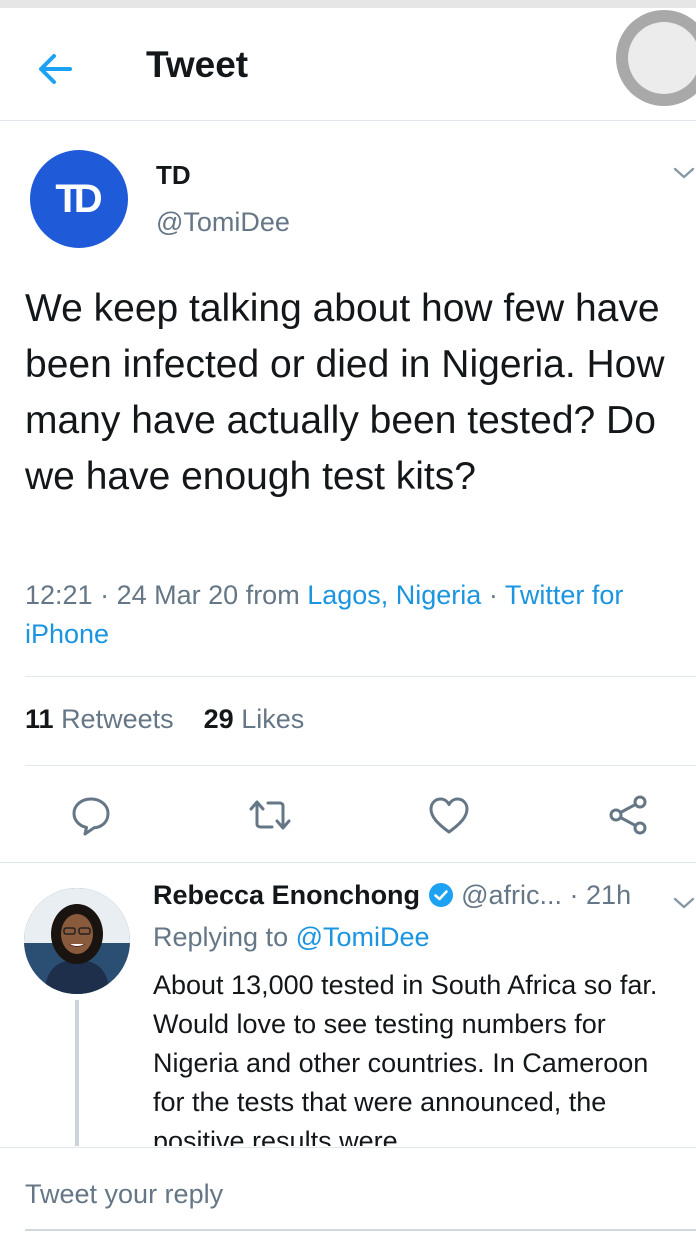 The height and width of the screenshot is (1242, 696). What do you see at coordinates (177, 595) in the screenshot?
I see `tweet-date: 24 Mar 20` at bounding box center [177, 595].